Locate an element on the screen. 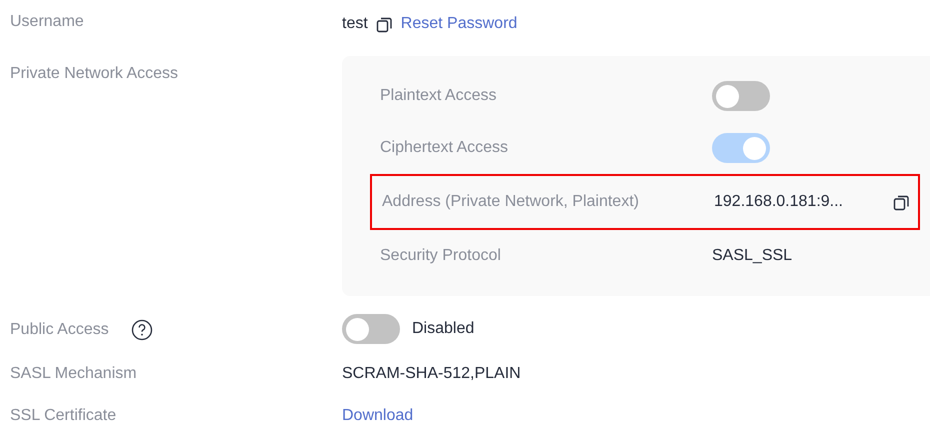  field-label: SASL Mechanism is located at coordinates (73, 373).